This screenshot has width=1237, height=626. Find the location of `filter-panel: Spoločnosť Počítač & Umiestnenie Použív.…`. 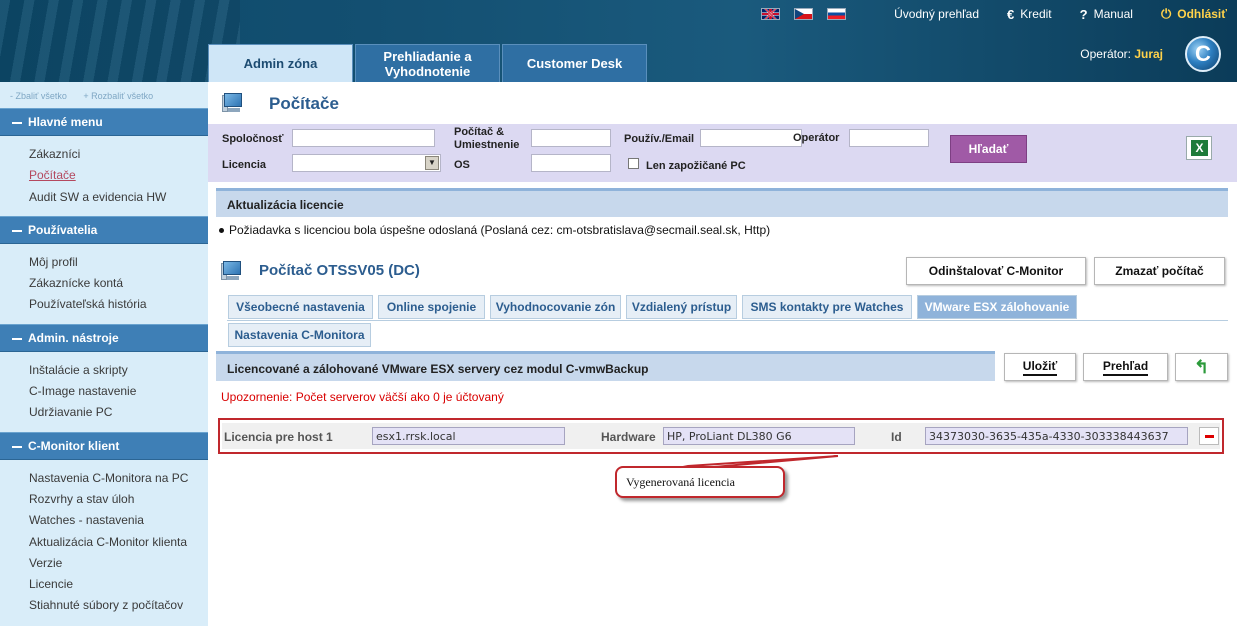

filter-panel: Spoločnosť Počítač & Umiestnenie Použív.… is located at coordinates (722, 153).